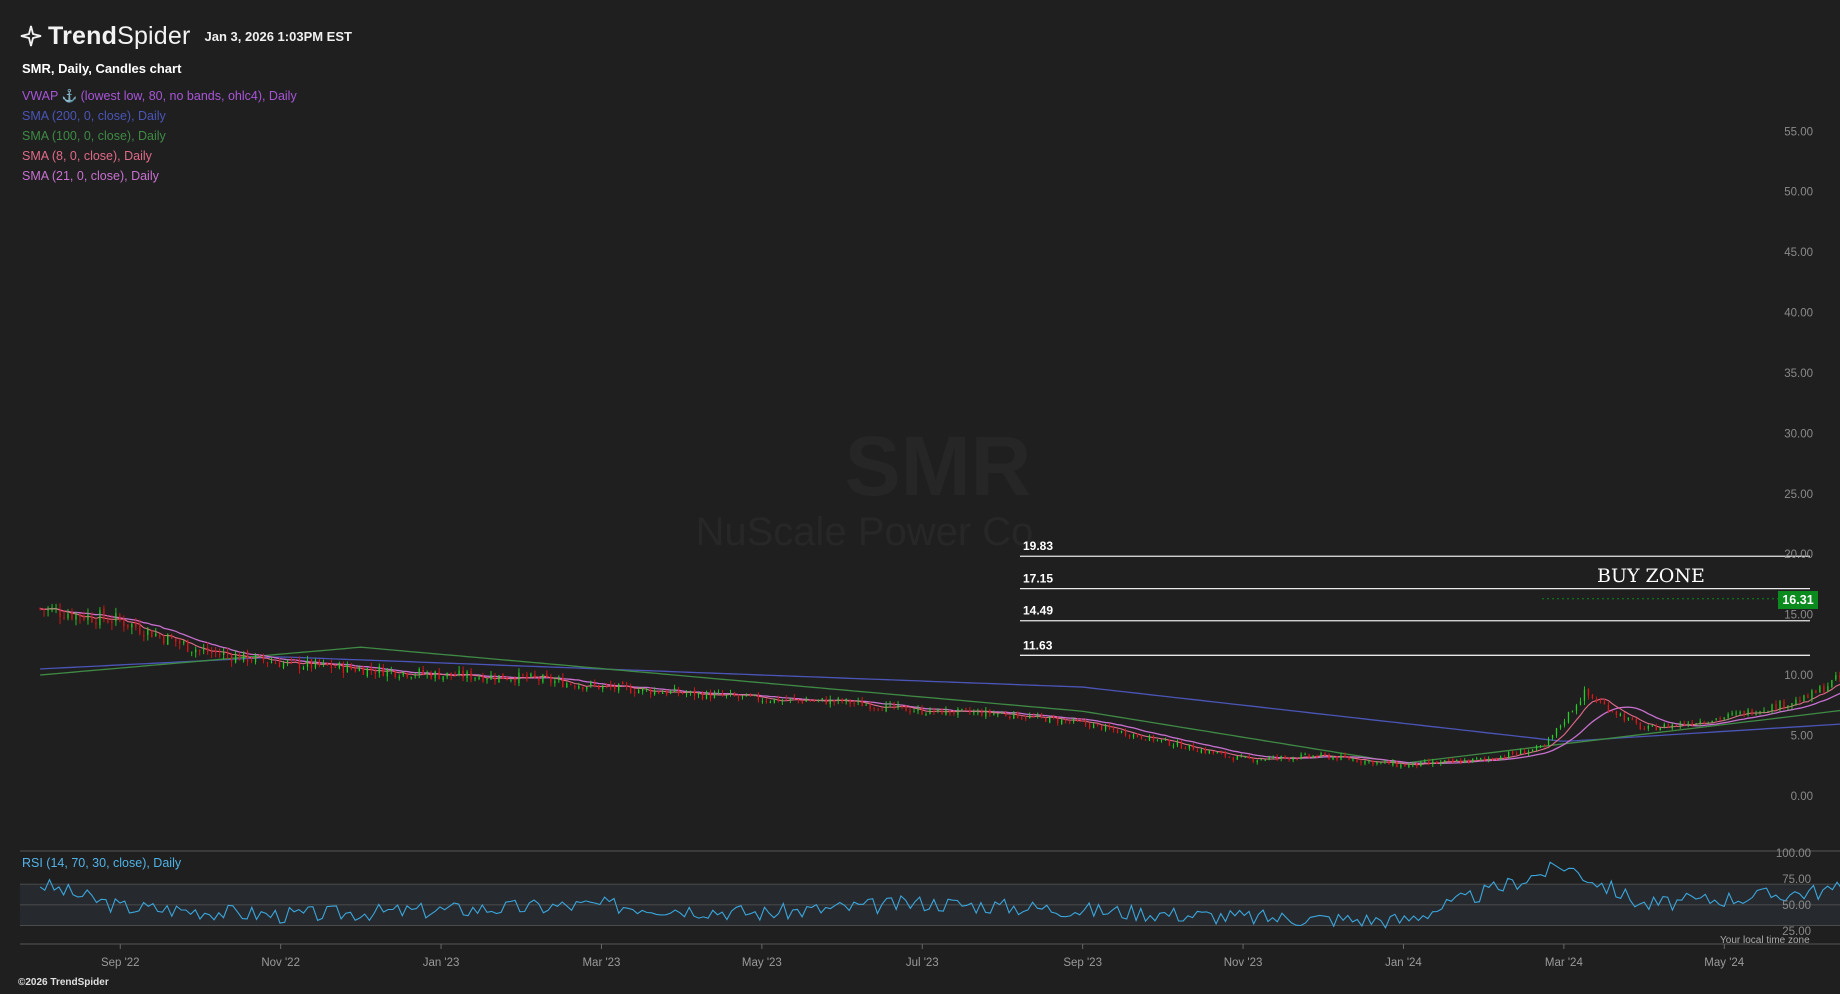 The image size is (1840, 994). I want to click on time-tick-label: Sep '22, so click(120, 963).